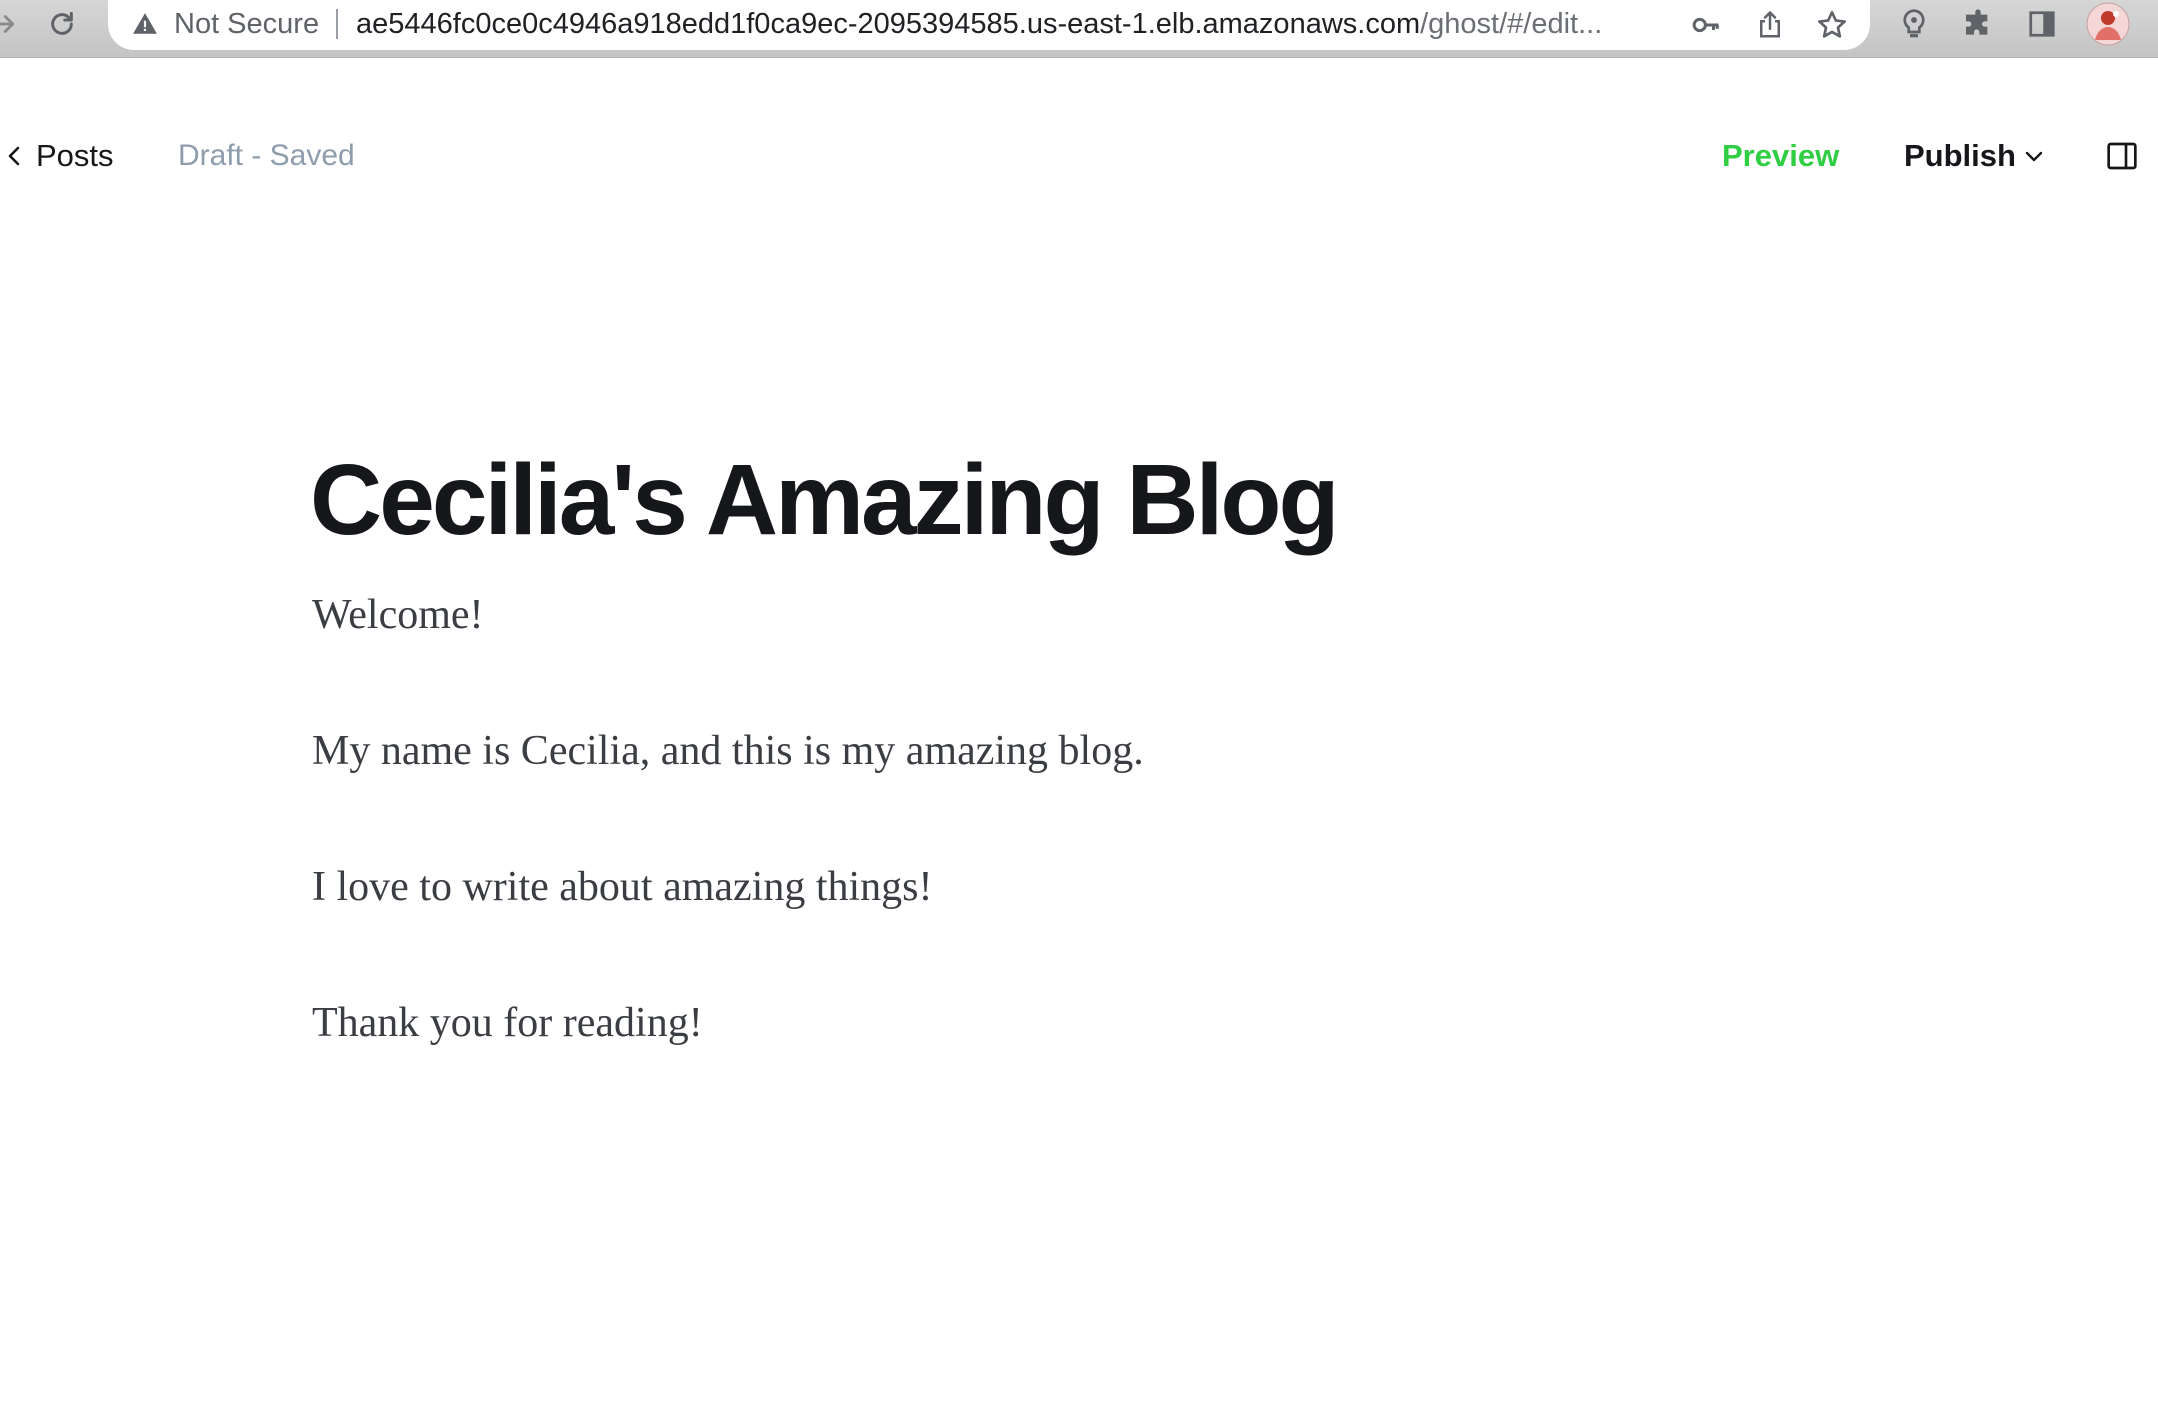 The height and width of the screenshot is (1406, 2158). What do you see at coordinates (246, 24) in the screenshot?
I see `security-status: Not Secure` at bounding box center [246, 24].